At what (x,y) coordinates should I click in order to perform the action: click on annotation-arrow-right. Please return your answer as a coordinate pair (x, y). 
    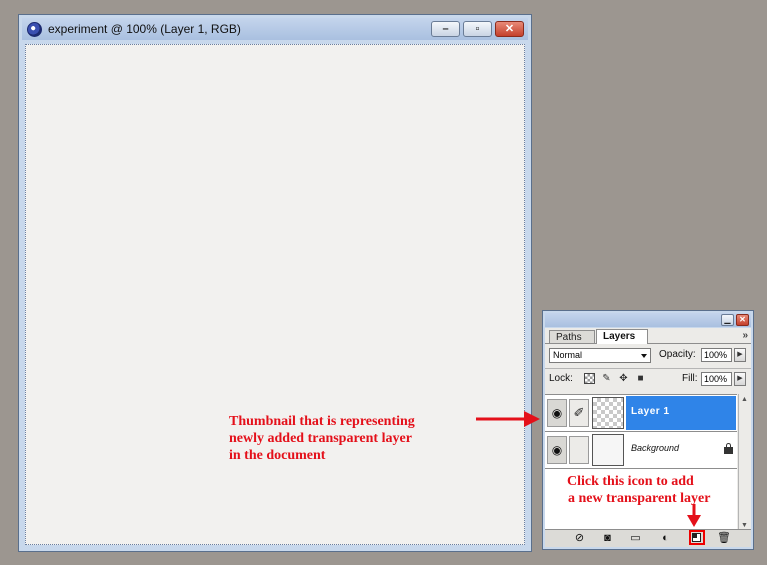
    Looking at the image, I should click on (508, 419).